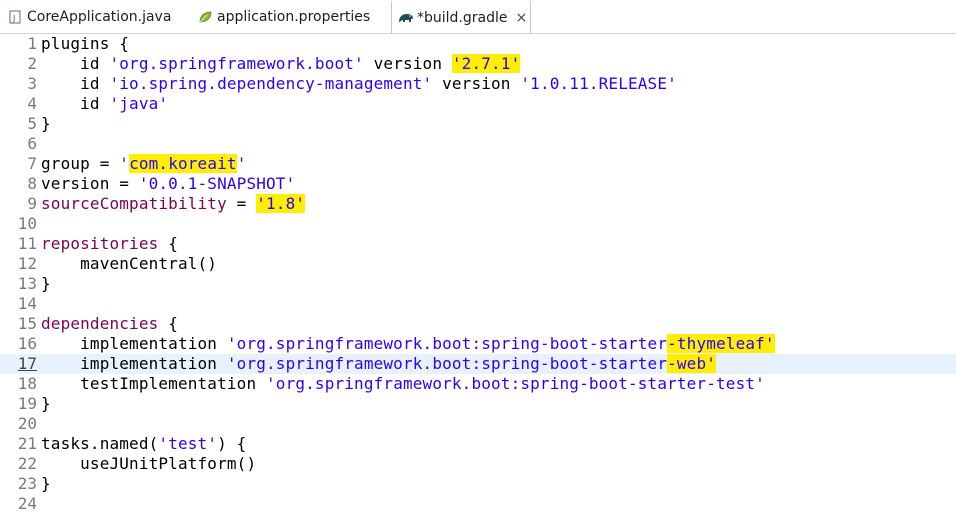 Image resolution: width=956 pixels, height=521 pixels. Describe the element at coordinates (478, 244) in the screenshot. I see `code-line: 11 repositories {` at that location.